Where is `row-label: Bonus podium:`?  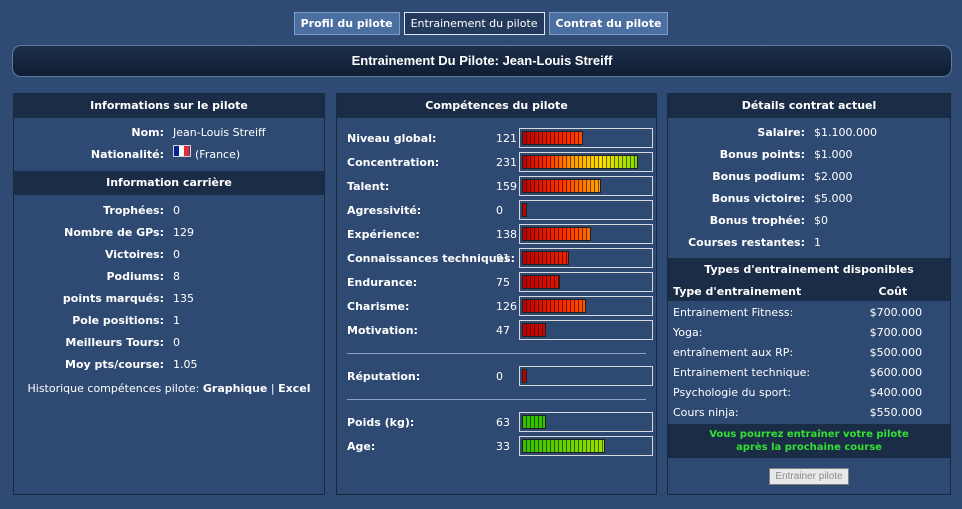
row-label: Bonus podium: is located at coordinates (758, 176).